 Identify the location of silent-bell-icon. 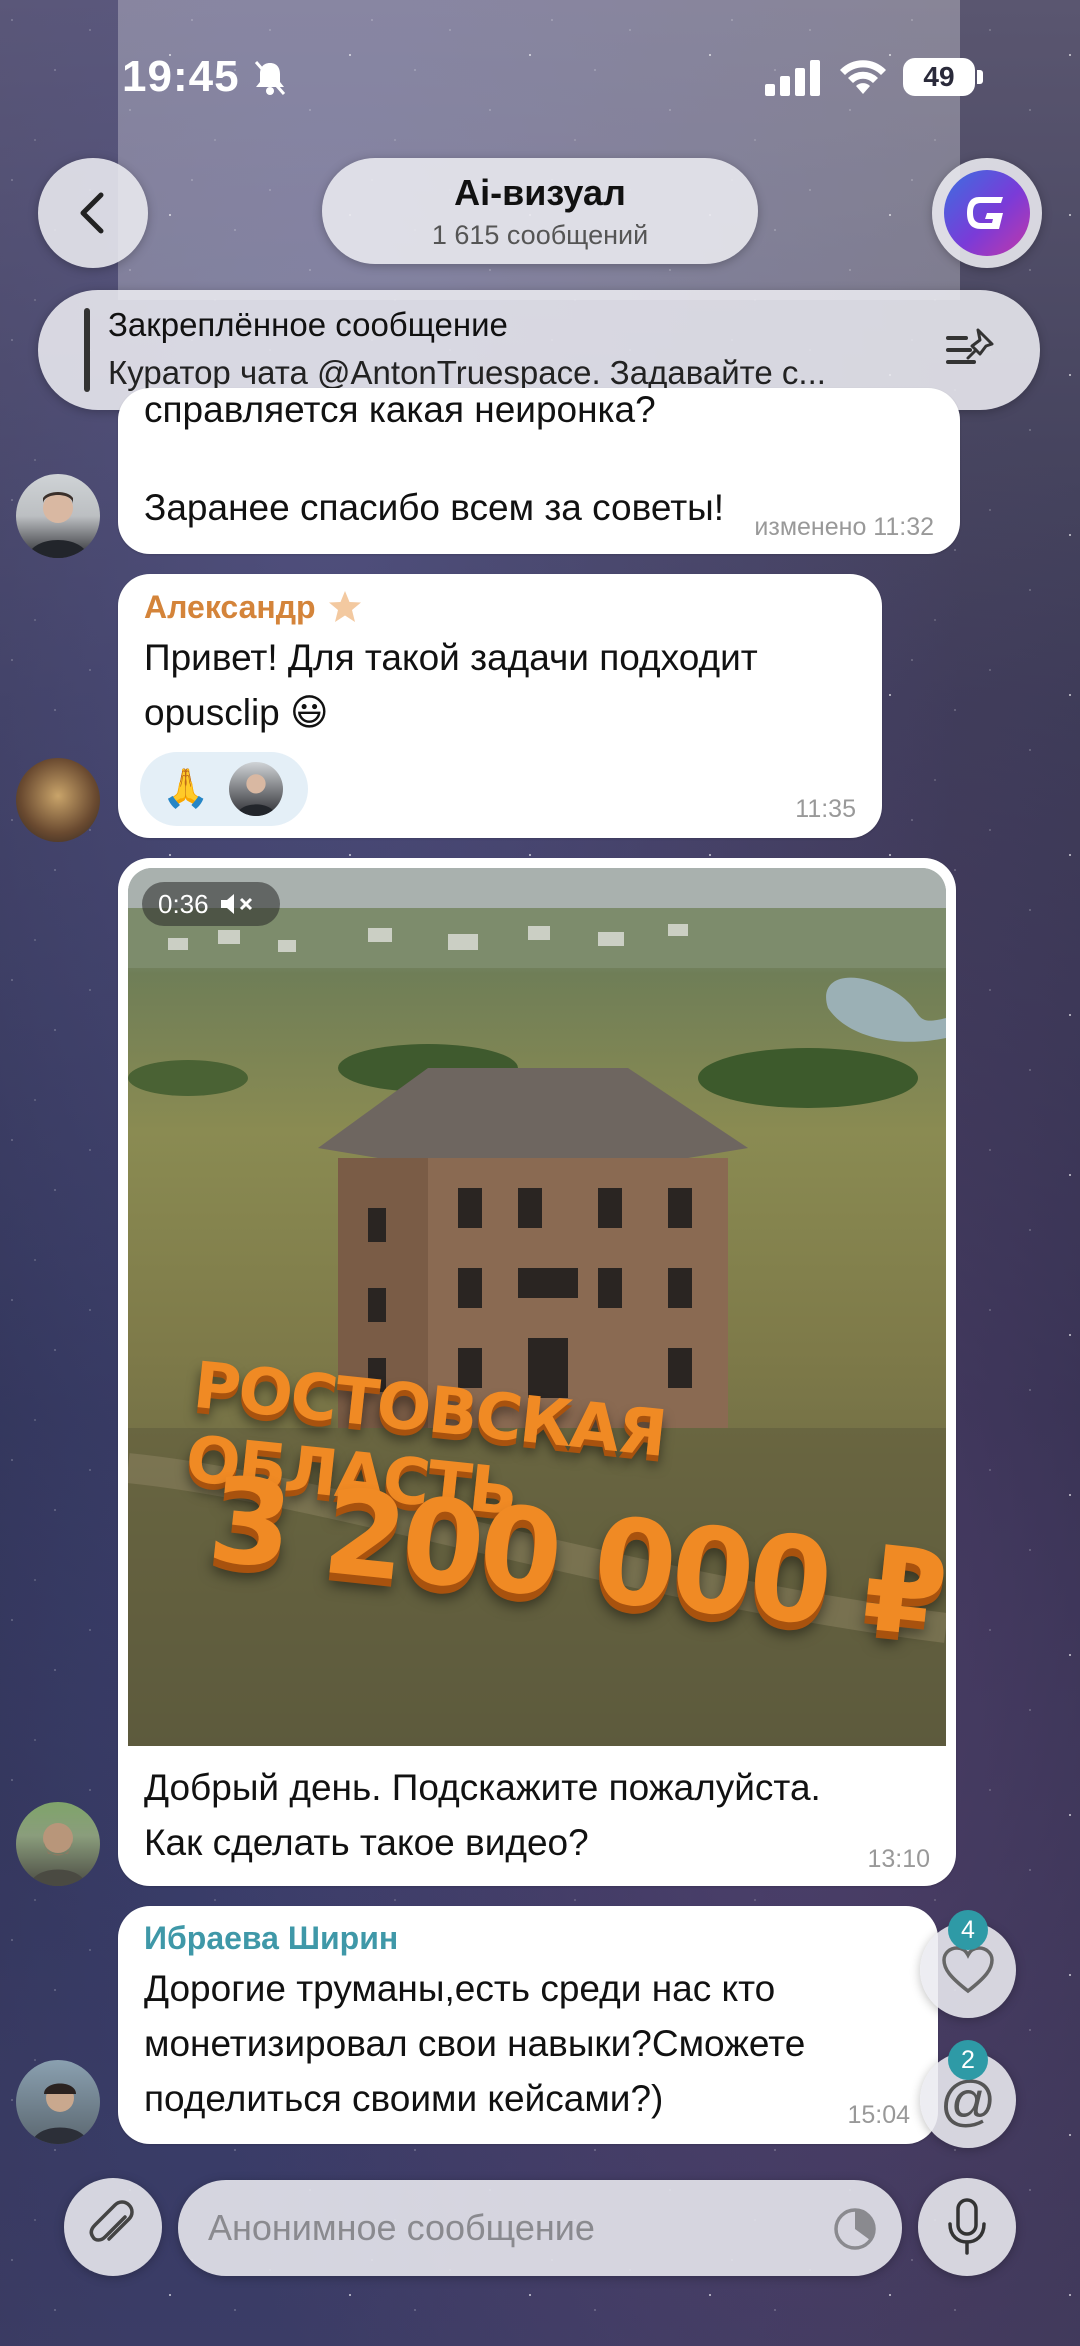
(270, 78).